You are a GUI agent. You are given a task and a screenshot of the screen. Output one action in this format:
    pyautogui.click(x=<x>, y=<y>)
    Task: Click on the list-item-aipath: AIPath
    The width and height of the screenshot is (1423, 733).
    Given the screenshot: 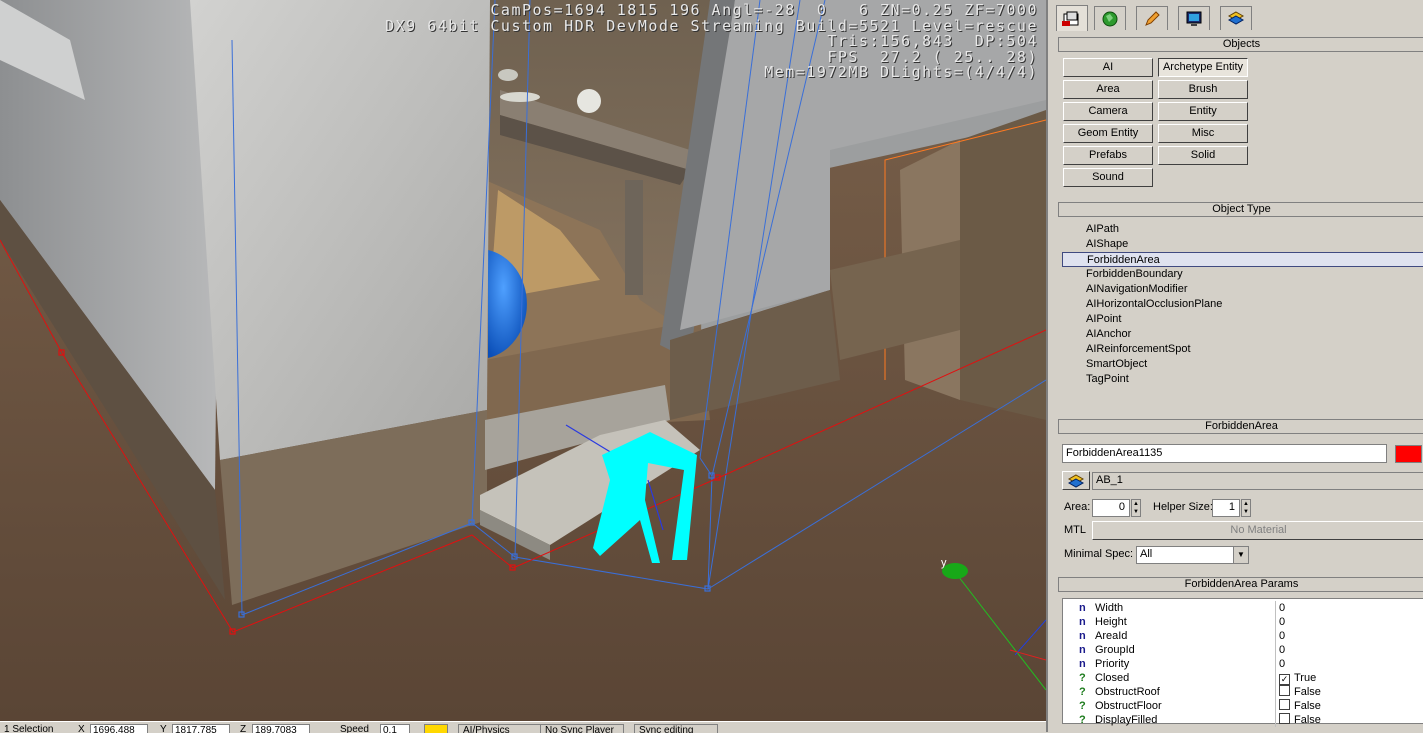 What is the action you would take?
    pyautogui.click(x=1242, y=229)
    